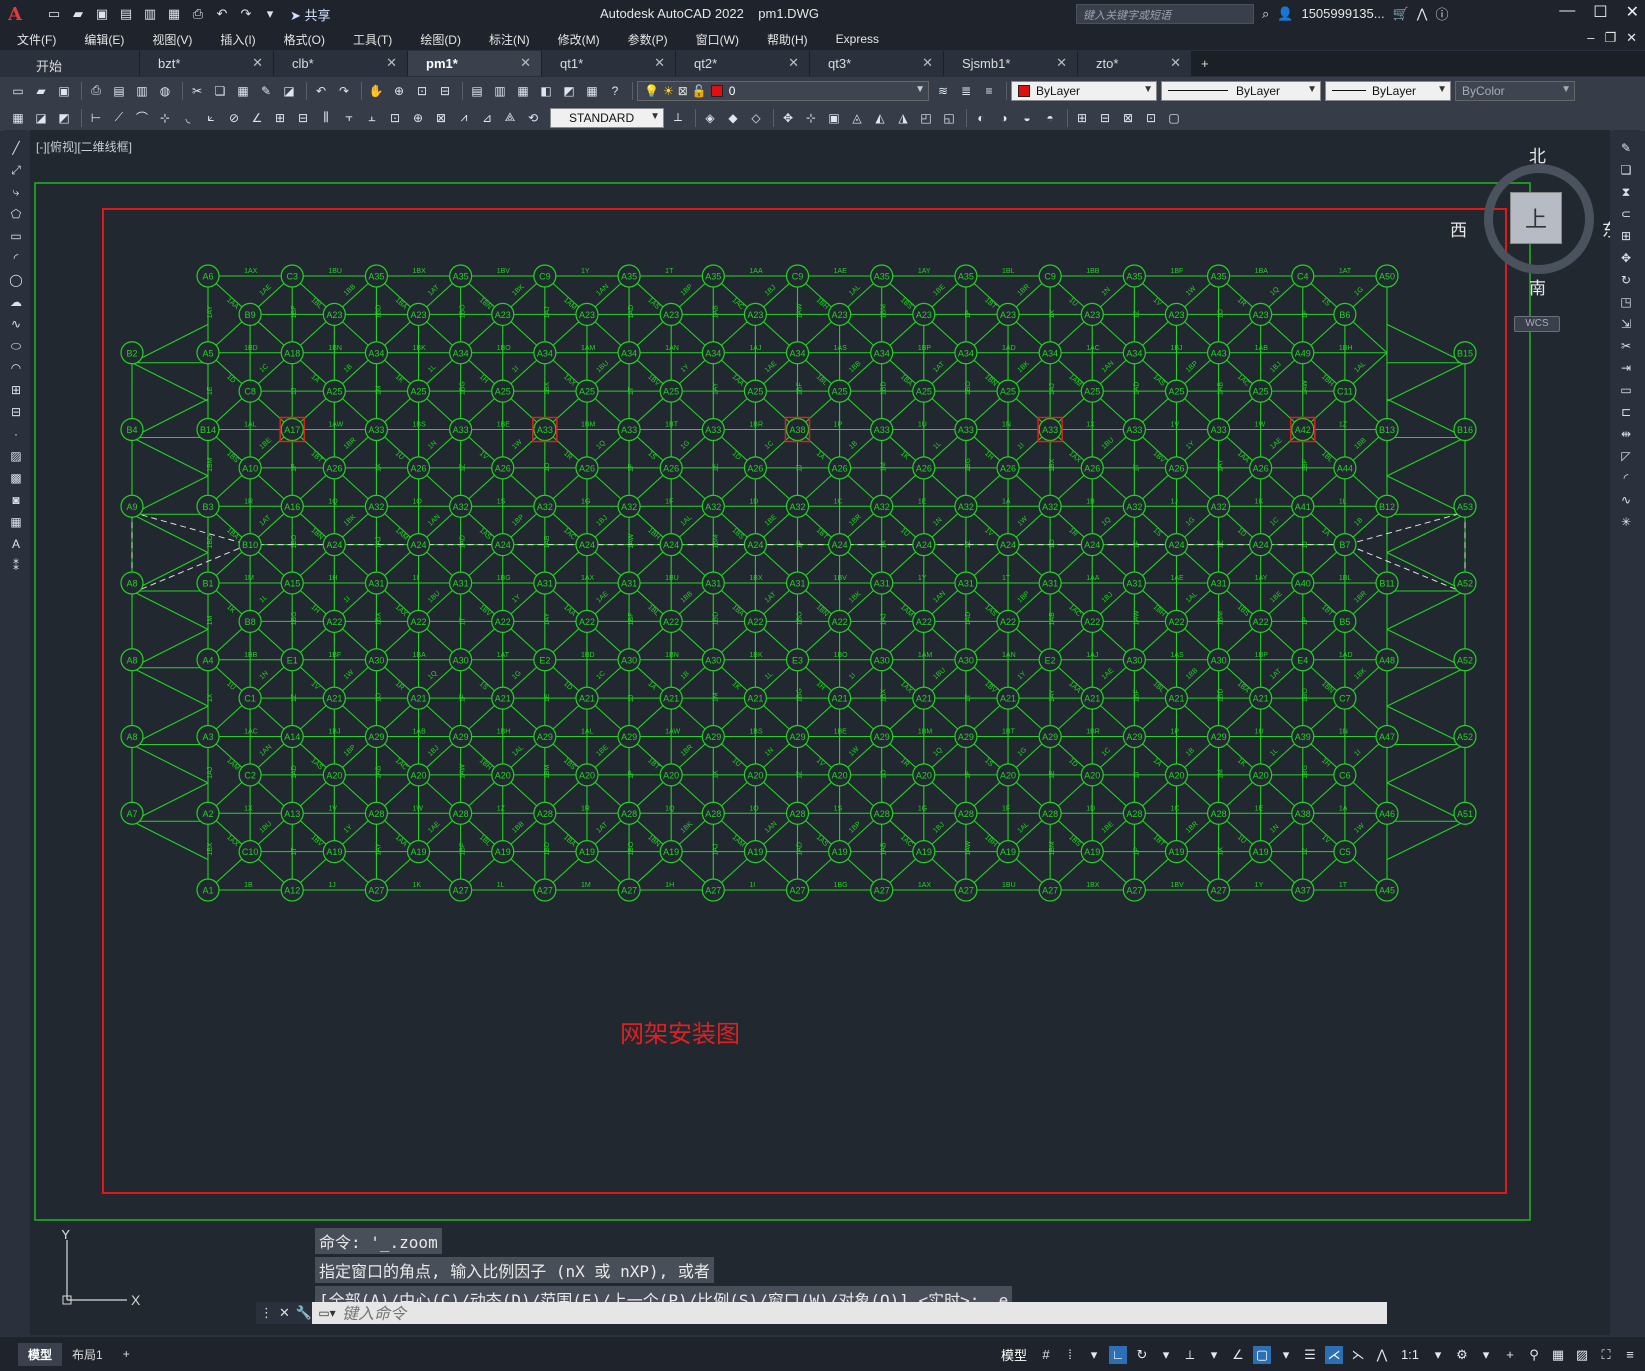  What do you see at coordinates (811, 118) in the screenshot?
I see `ucs-origin-icon: ⊹` at bounding box center [811, 118].